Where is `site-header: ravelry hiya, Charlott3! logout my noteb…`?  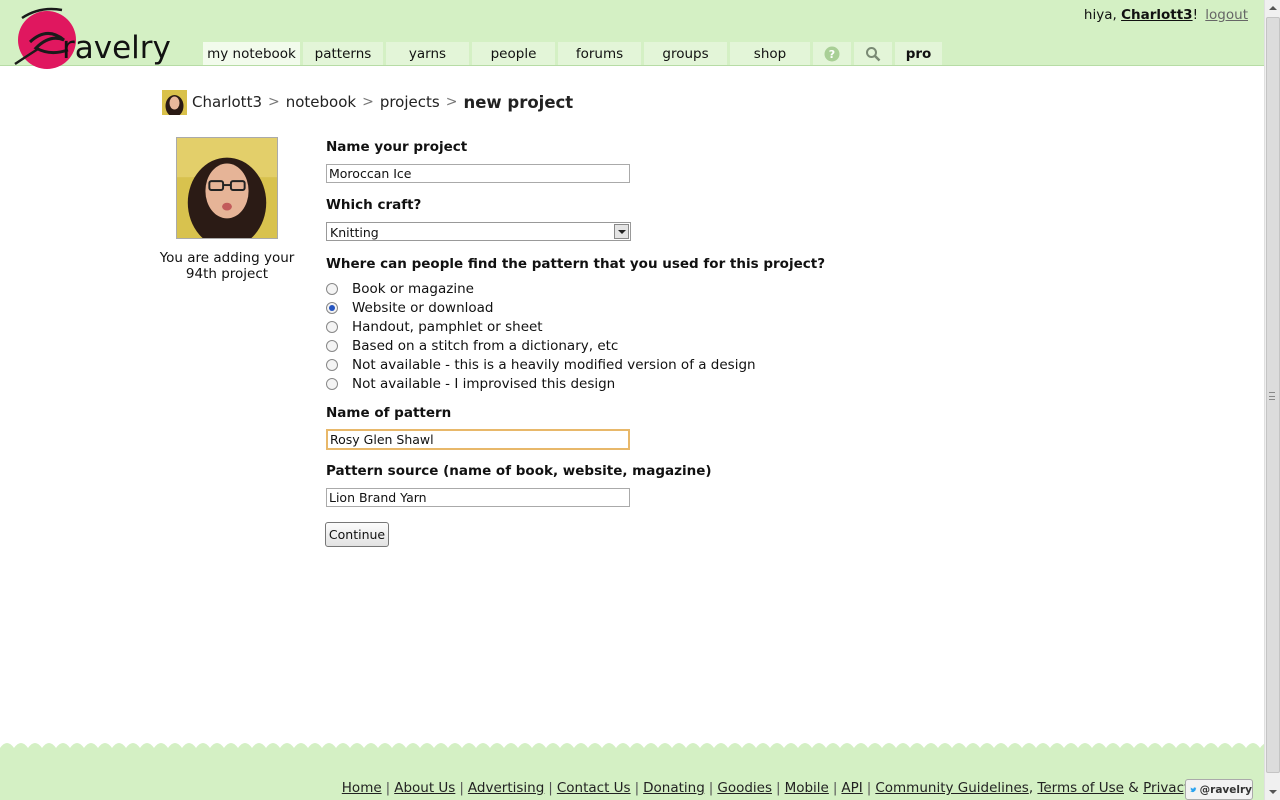
site-header: ravelry hiya, Charlott3! logout my noteb… is located at coordinates (632, 34).